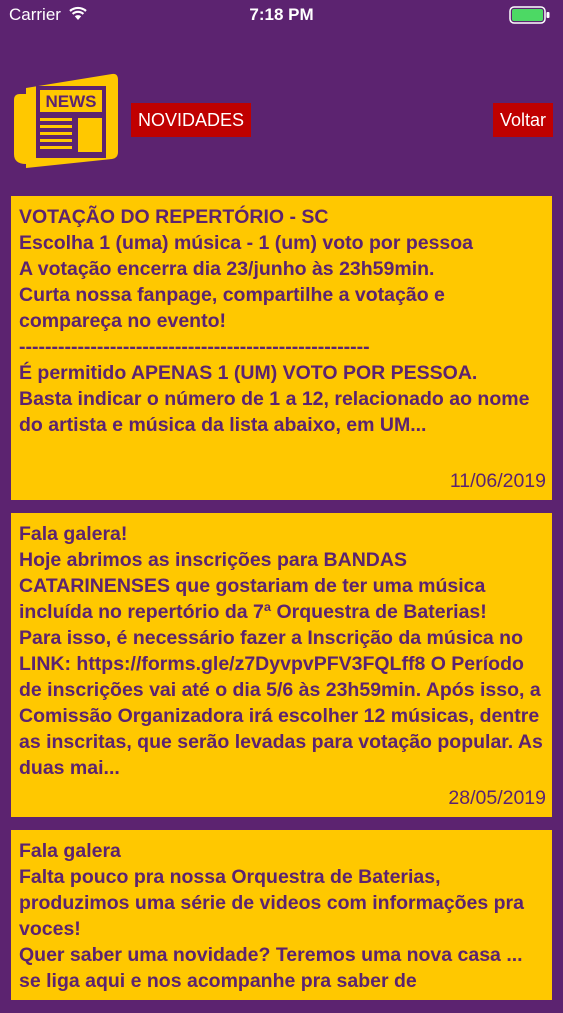 The image size is (563, 1013). I want to click on clock: 7:18 PM, so click(281, 14).